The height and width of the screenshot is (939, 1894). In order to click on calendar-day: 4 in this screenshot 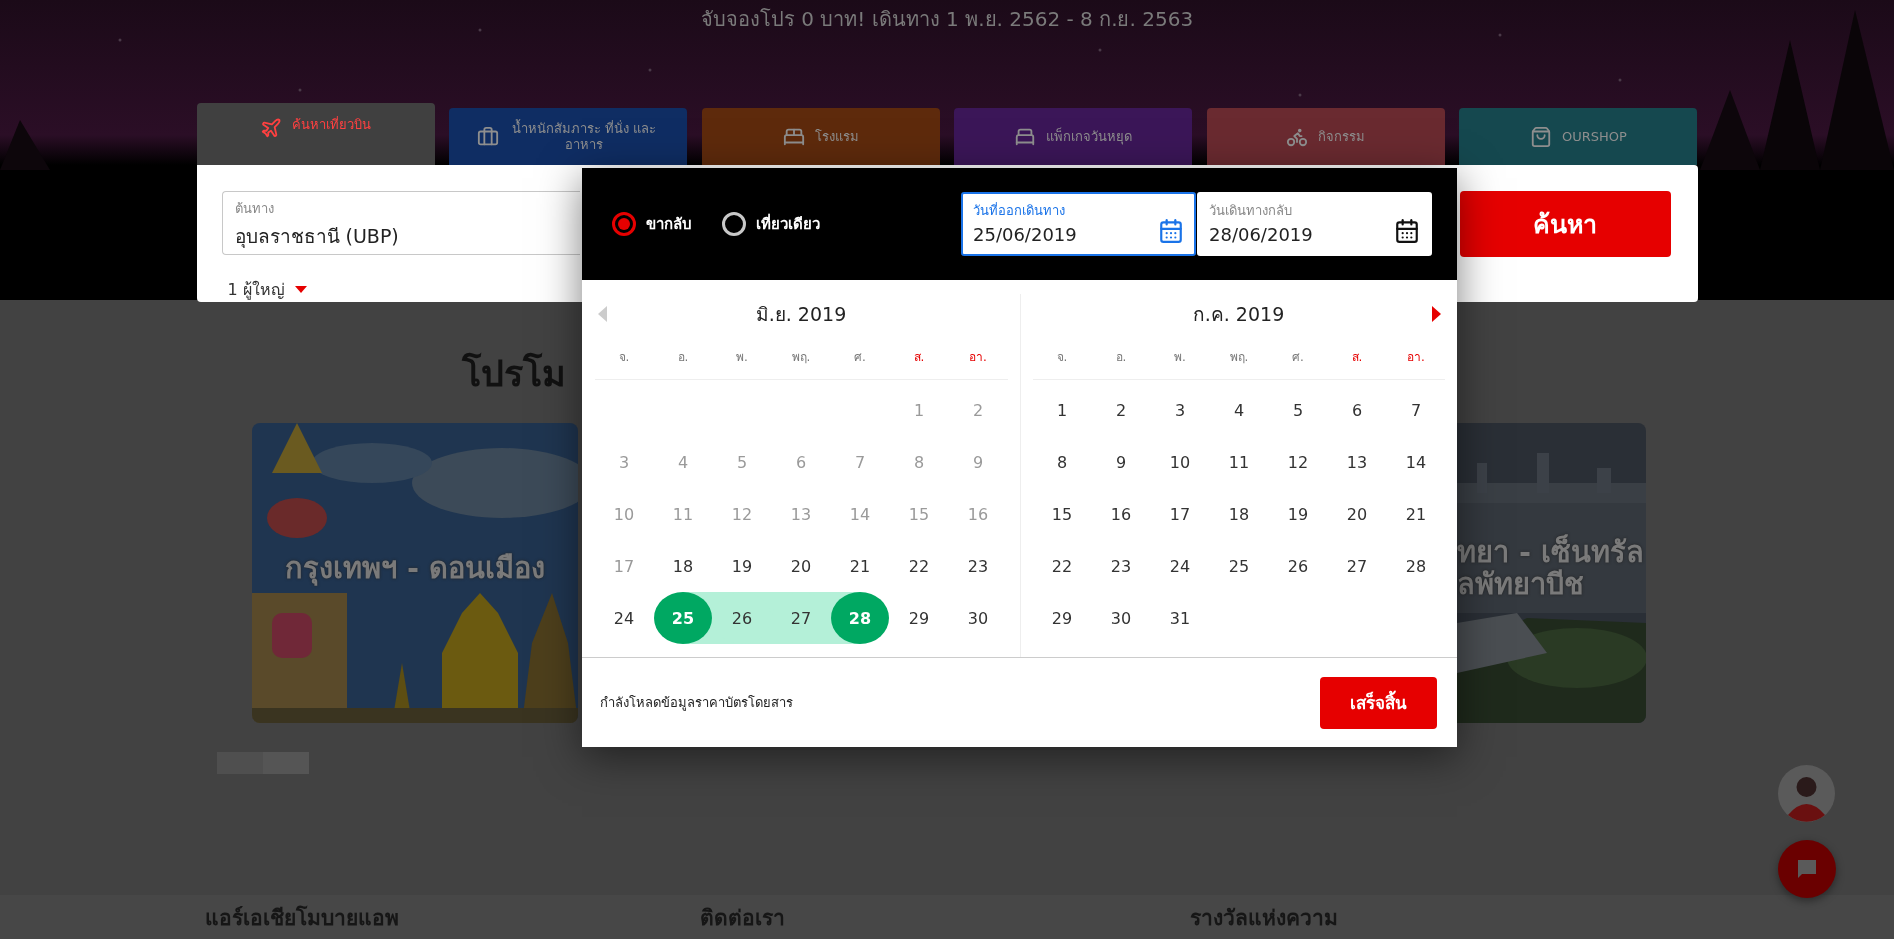, I will do `click(1239, 410)`.